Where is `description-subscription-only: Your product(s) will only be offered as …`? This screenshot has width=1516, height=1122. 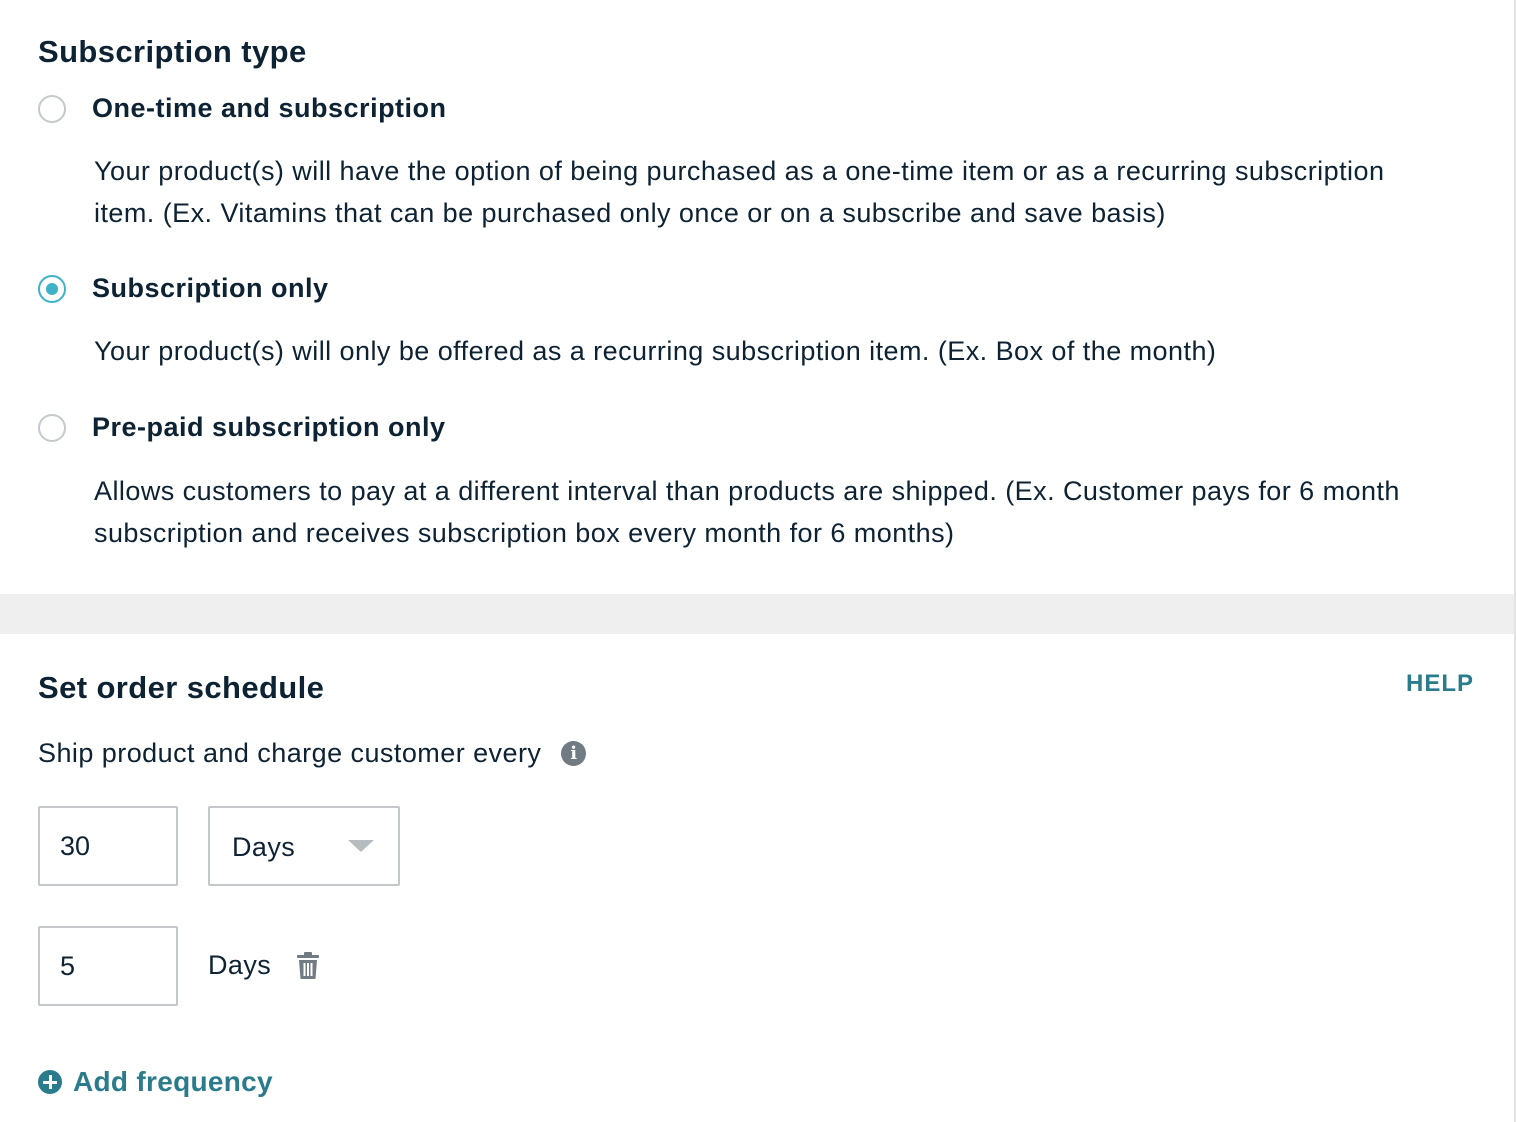 description-subscription-only: Your product(s) will only be offered as … is located at coordinates (655, 351).